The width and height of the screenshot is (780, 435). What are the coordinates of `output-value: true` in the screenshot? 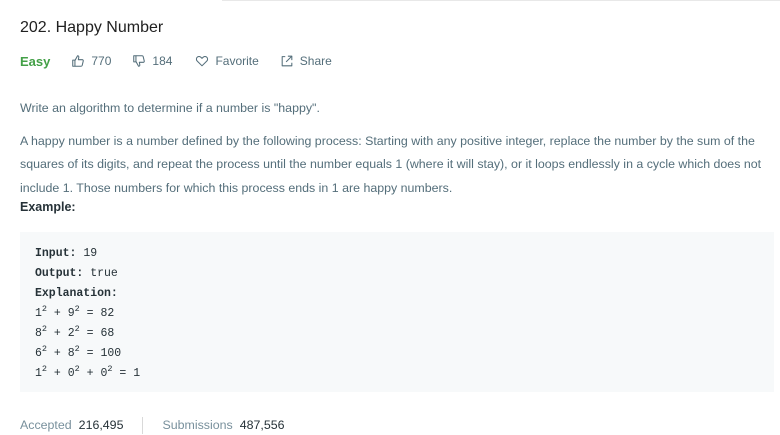 It's located at (104, 273).